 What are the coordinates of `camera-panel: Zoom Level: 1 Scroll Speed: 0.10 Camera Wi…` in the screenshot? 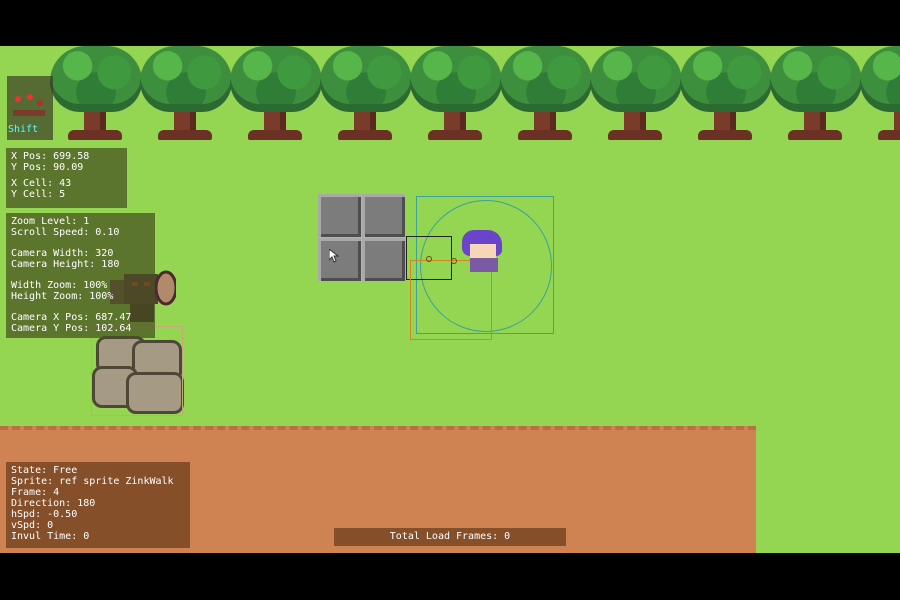 It's located at (80, 275).